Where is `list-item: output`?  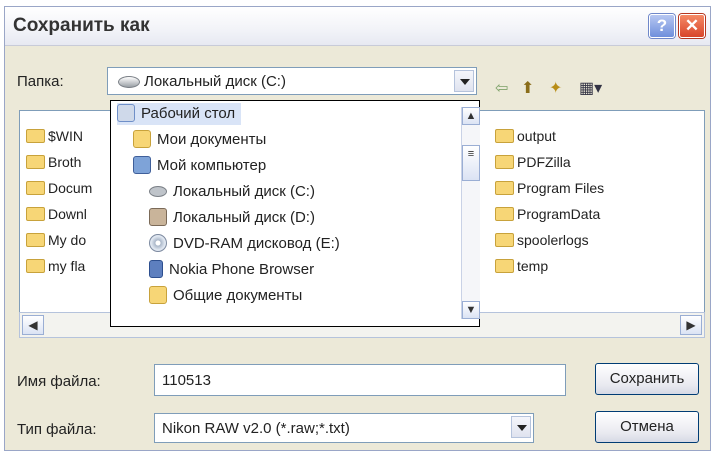 list-item: output is located at coordinates (525, 136).